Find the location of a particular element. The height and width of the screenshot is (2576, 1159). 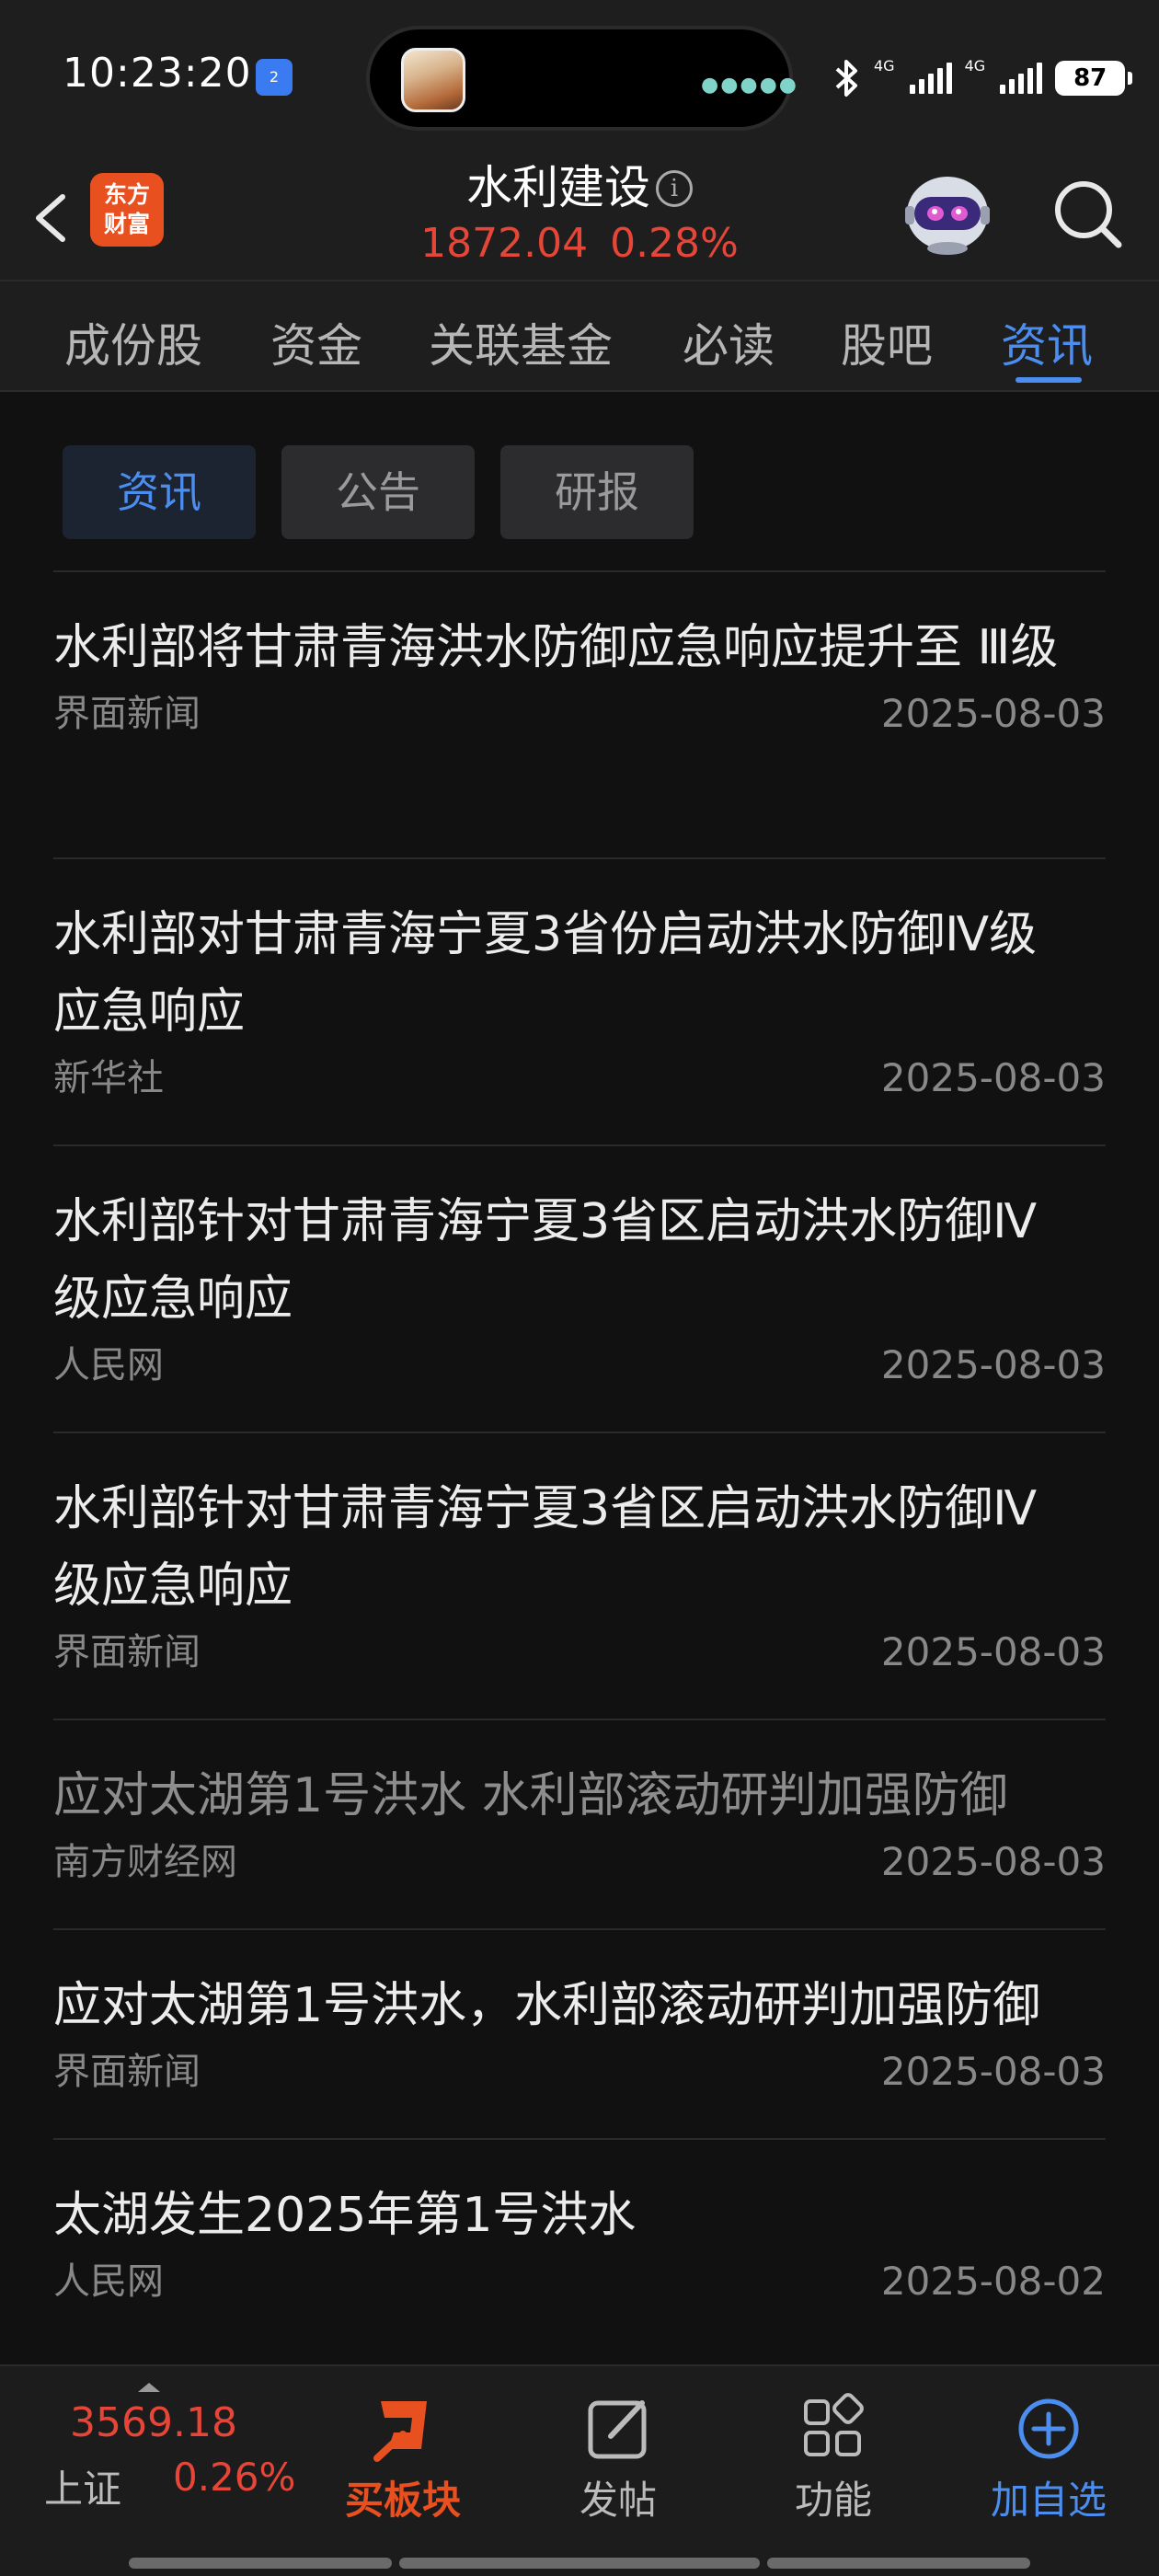

sector-title-block: 水利建设 i 1872.04 0.28% is located at coordinates (579, 212).